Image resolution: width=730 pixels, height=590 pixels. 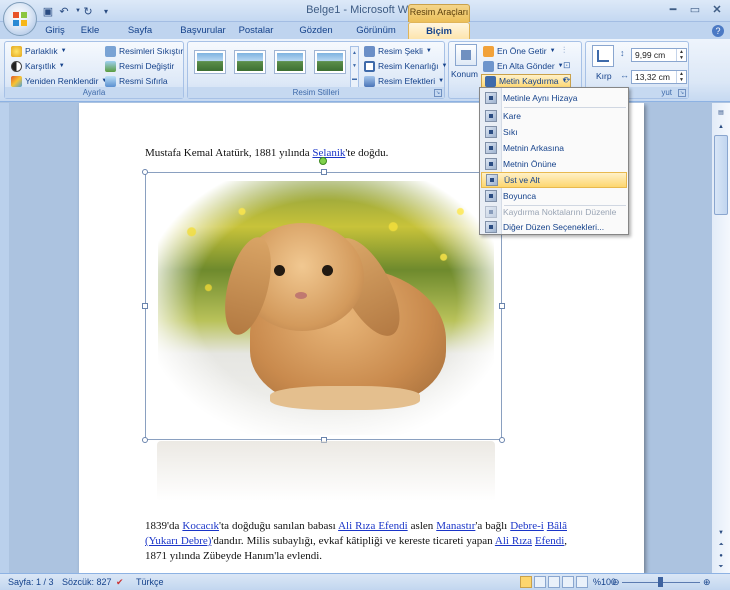 I want to click on office-button, so click(x=20, y=19).